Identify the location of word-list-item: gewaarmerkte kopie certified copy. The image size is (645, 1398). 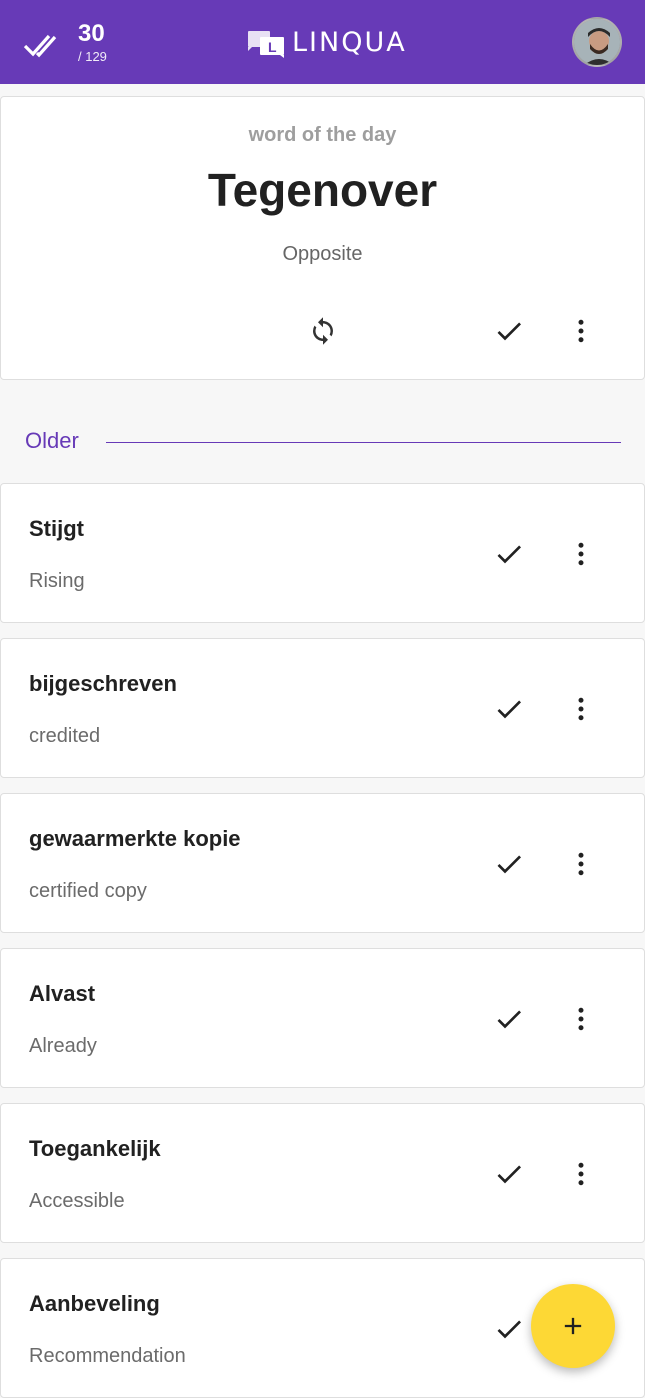
(322, 863).